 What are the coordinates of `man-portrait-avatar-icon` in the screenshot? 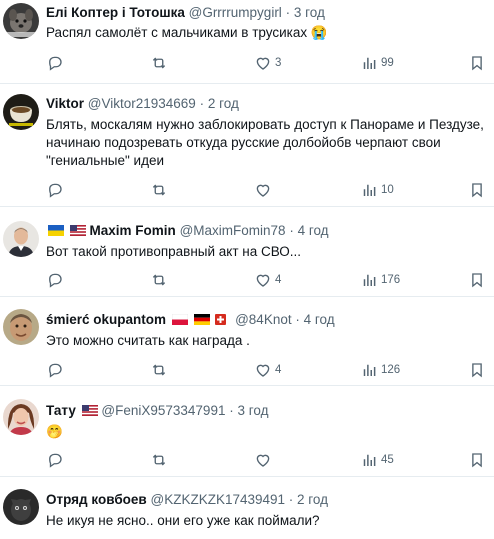 It's located at (21, 239).